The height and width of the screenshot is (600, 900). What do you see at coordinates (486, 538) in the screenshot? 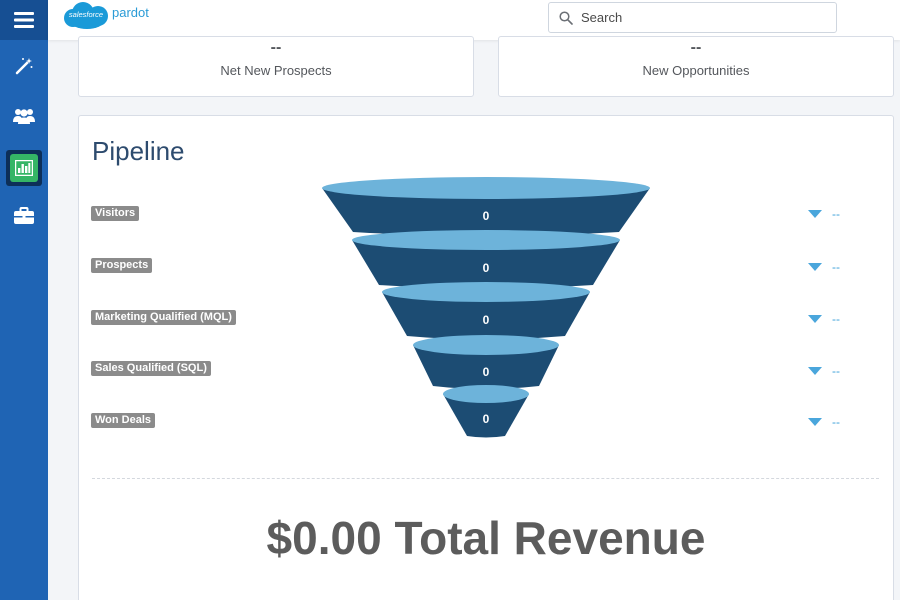
I see `total-revenue: $0.00 Total Revenue` at bounding box center [486, 538].